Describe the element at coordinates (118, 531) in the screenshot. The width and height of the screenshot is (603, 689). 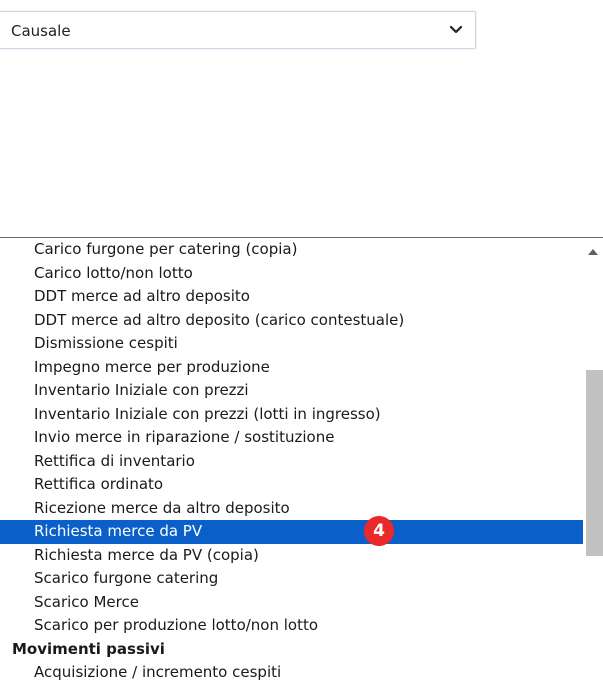
I see `option-label: Richiesta merce da PV` at that location.